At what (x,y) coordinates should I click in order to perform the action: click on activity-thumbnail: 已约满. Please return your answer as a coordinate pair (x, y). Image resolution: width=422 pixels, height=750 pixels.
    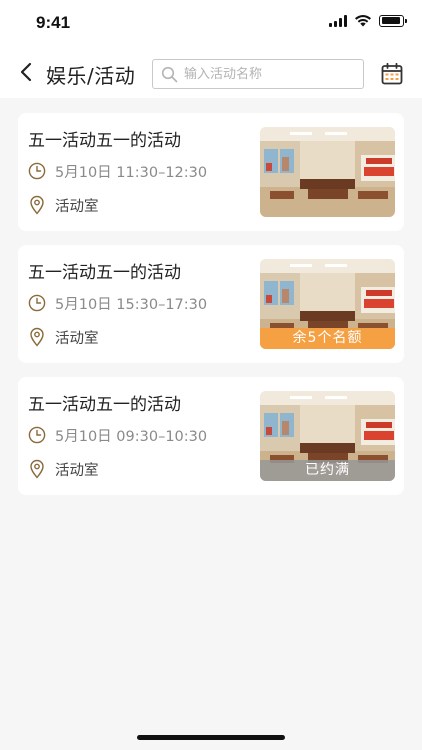
    Looking at the image, I should click on (327, 436).